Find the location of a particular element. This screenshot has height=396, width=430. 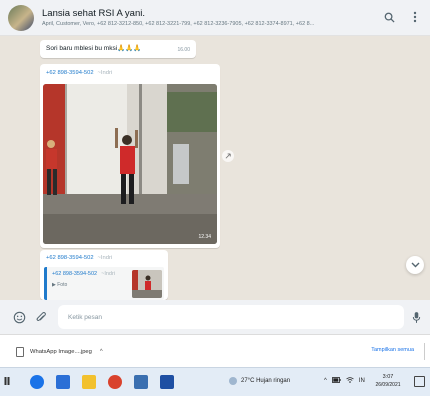

quoted-sender: +62 898-3594-502 ~Indri is located at coordinates (83, 274).